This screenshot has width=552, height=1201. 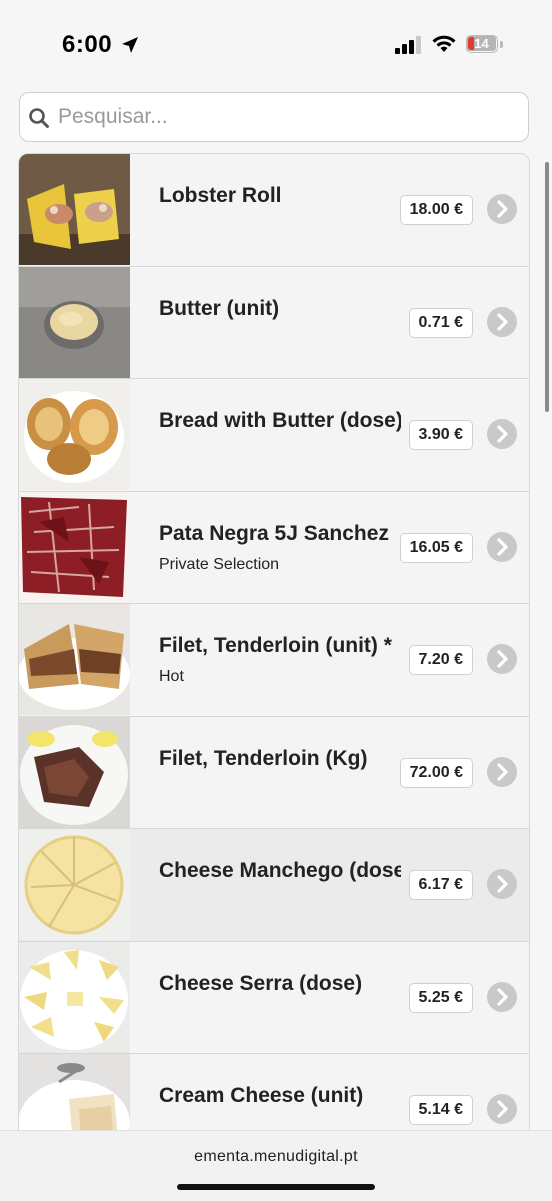 What do you see at coordinates (274, 885) in the screenshot?
I see `menu-item-cheese-manchego: Cheese Manchego (dose) 6.17 €` at bounding box center [274, 885].